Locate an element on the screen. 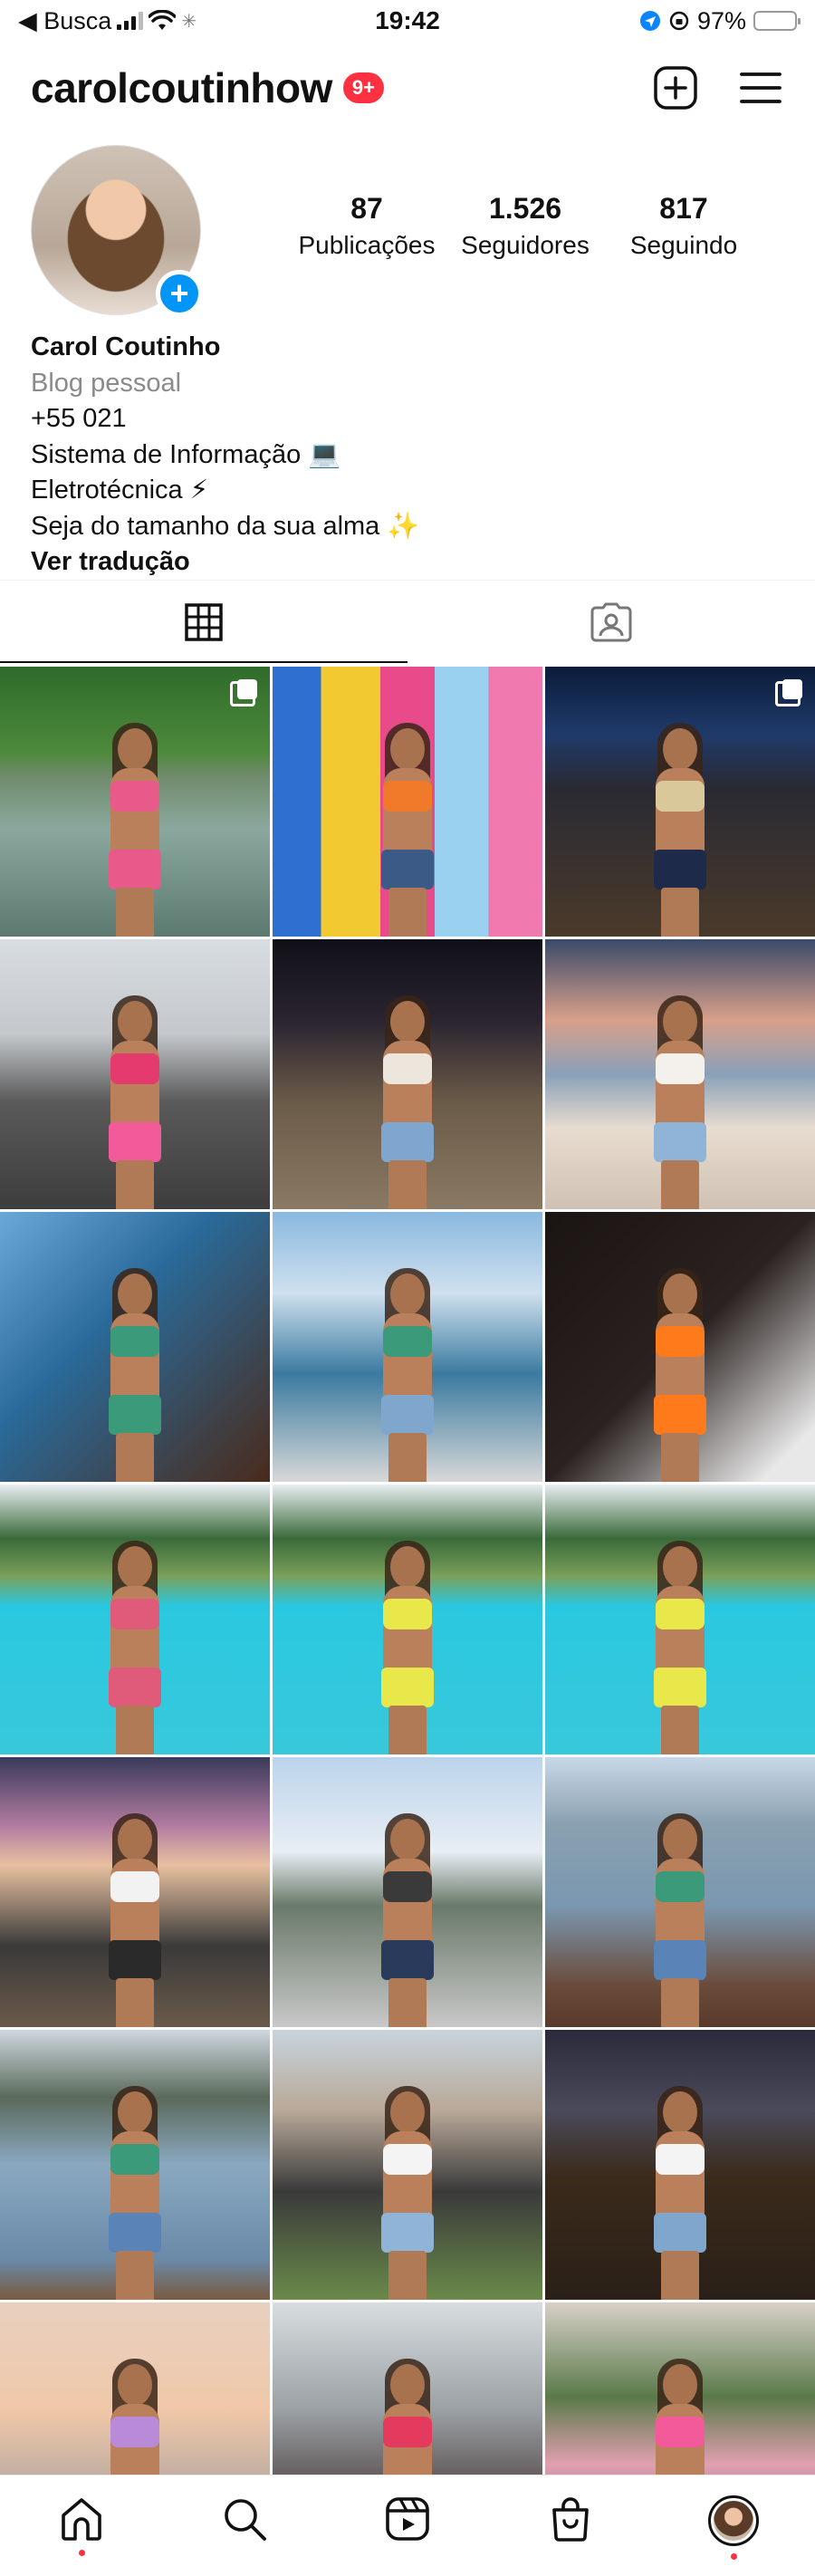 Image resolution: width=815 pixels, height=2576 pixels. stat-posts-label: Publicações is located at coordinates (367, 245).